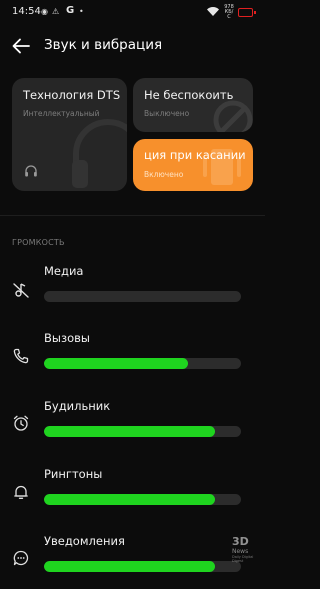  What do you see at coordinates (72, 95) in the screenshot?
I see `dts-tile-title: Технология DTS` at bounding box center [72, 95].